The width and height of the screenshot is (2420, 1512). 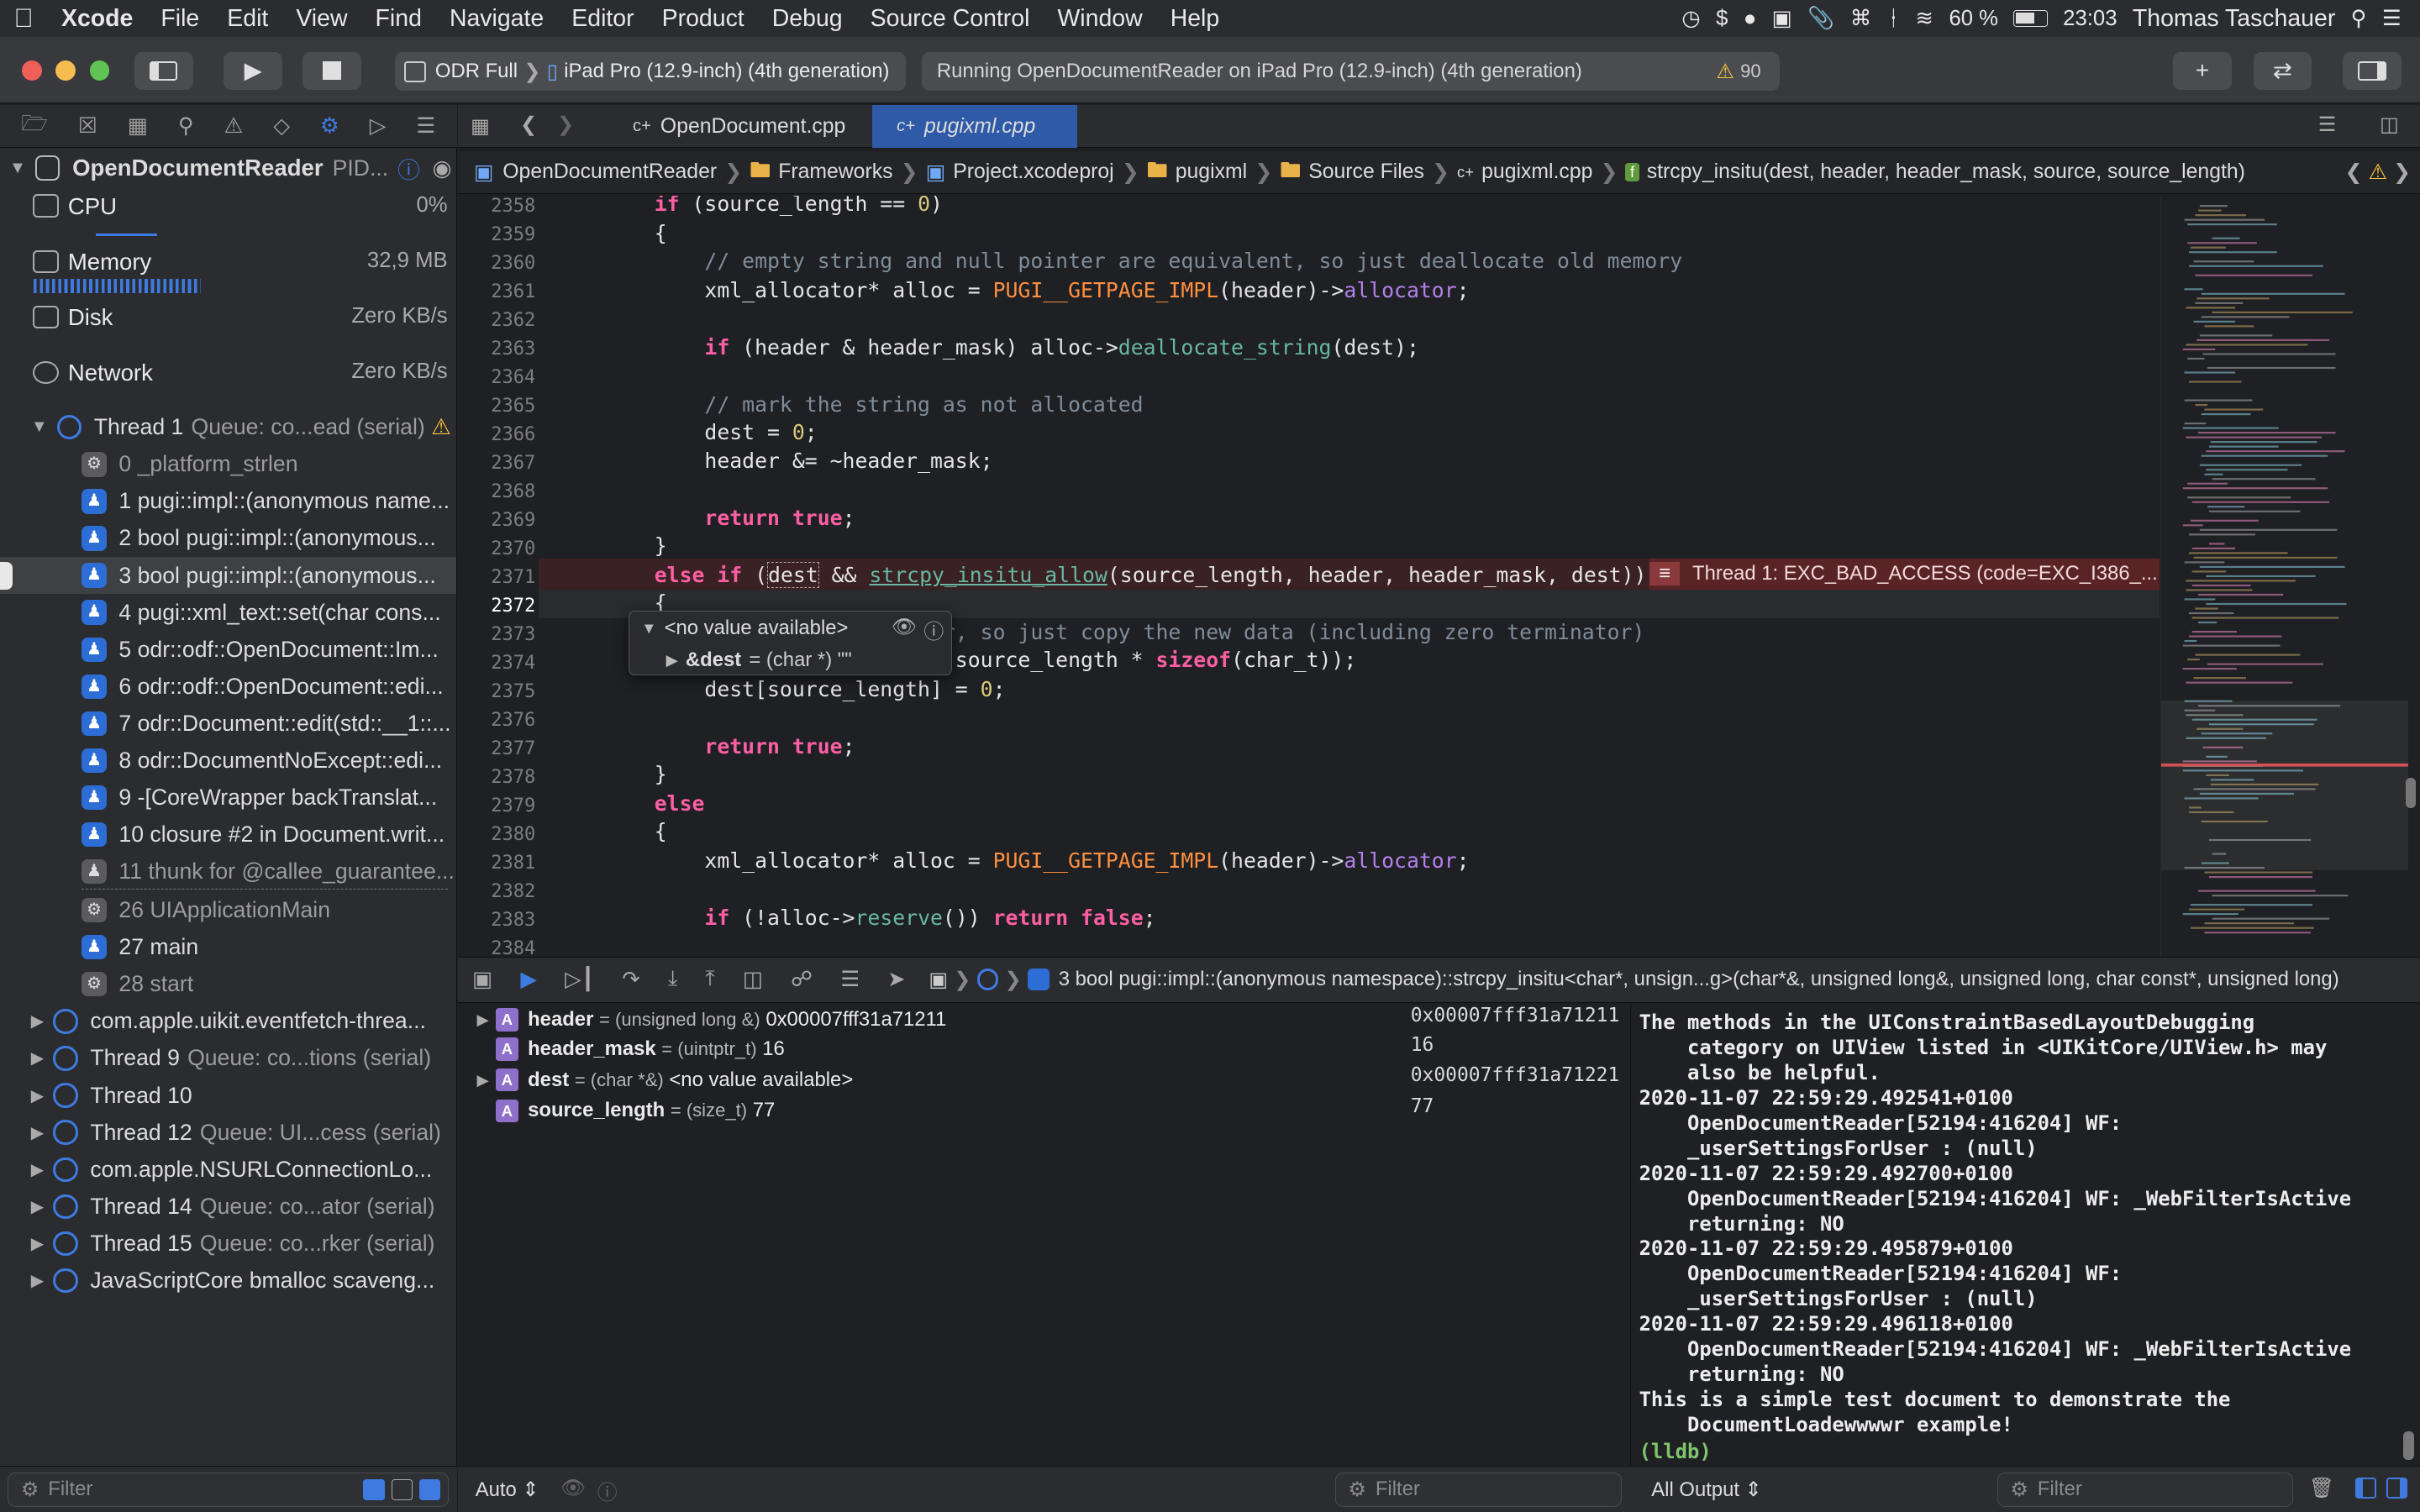 I want to click on thread-row: ▶ Thread 15 Queue: co...rker (serial), so click(x=228, y=1243).